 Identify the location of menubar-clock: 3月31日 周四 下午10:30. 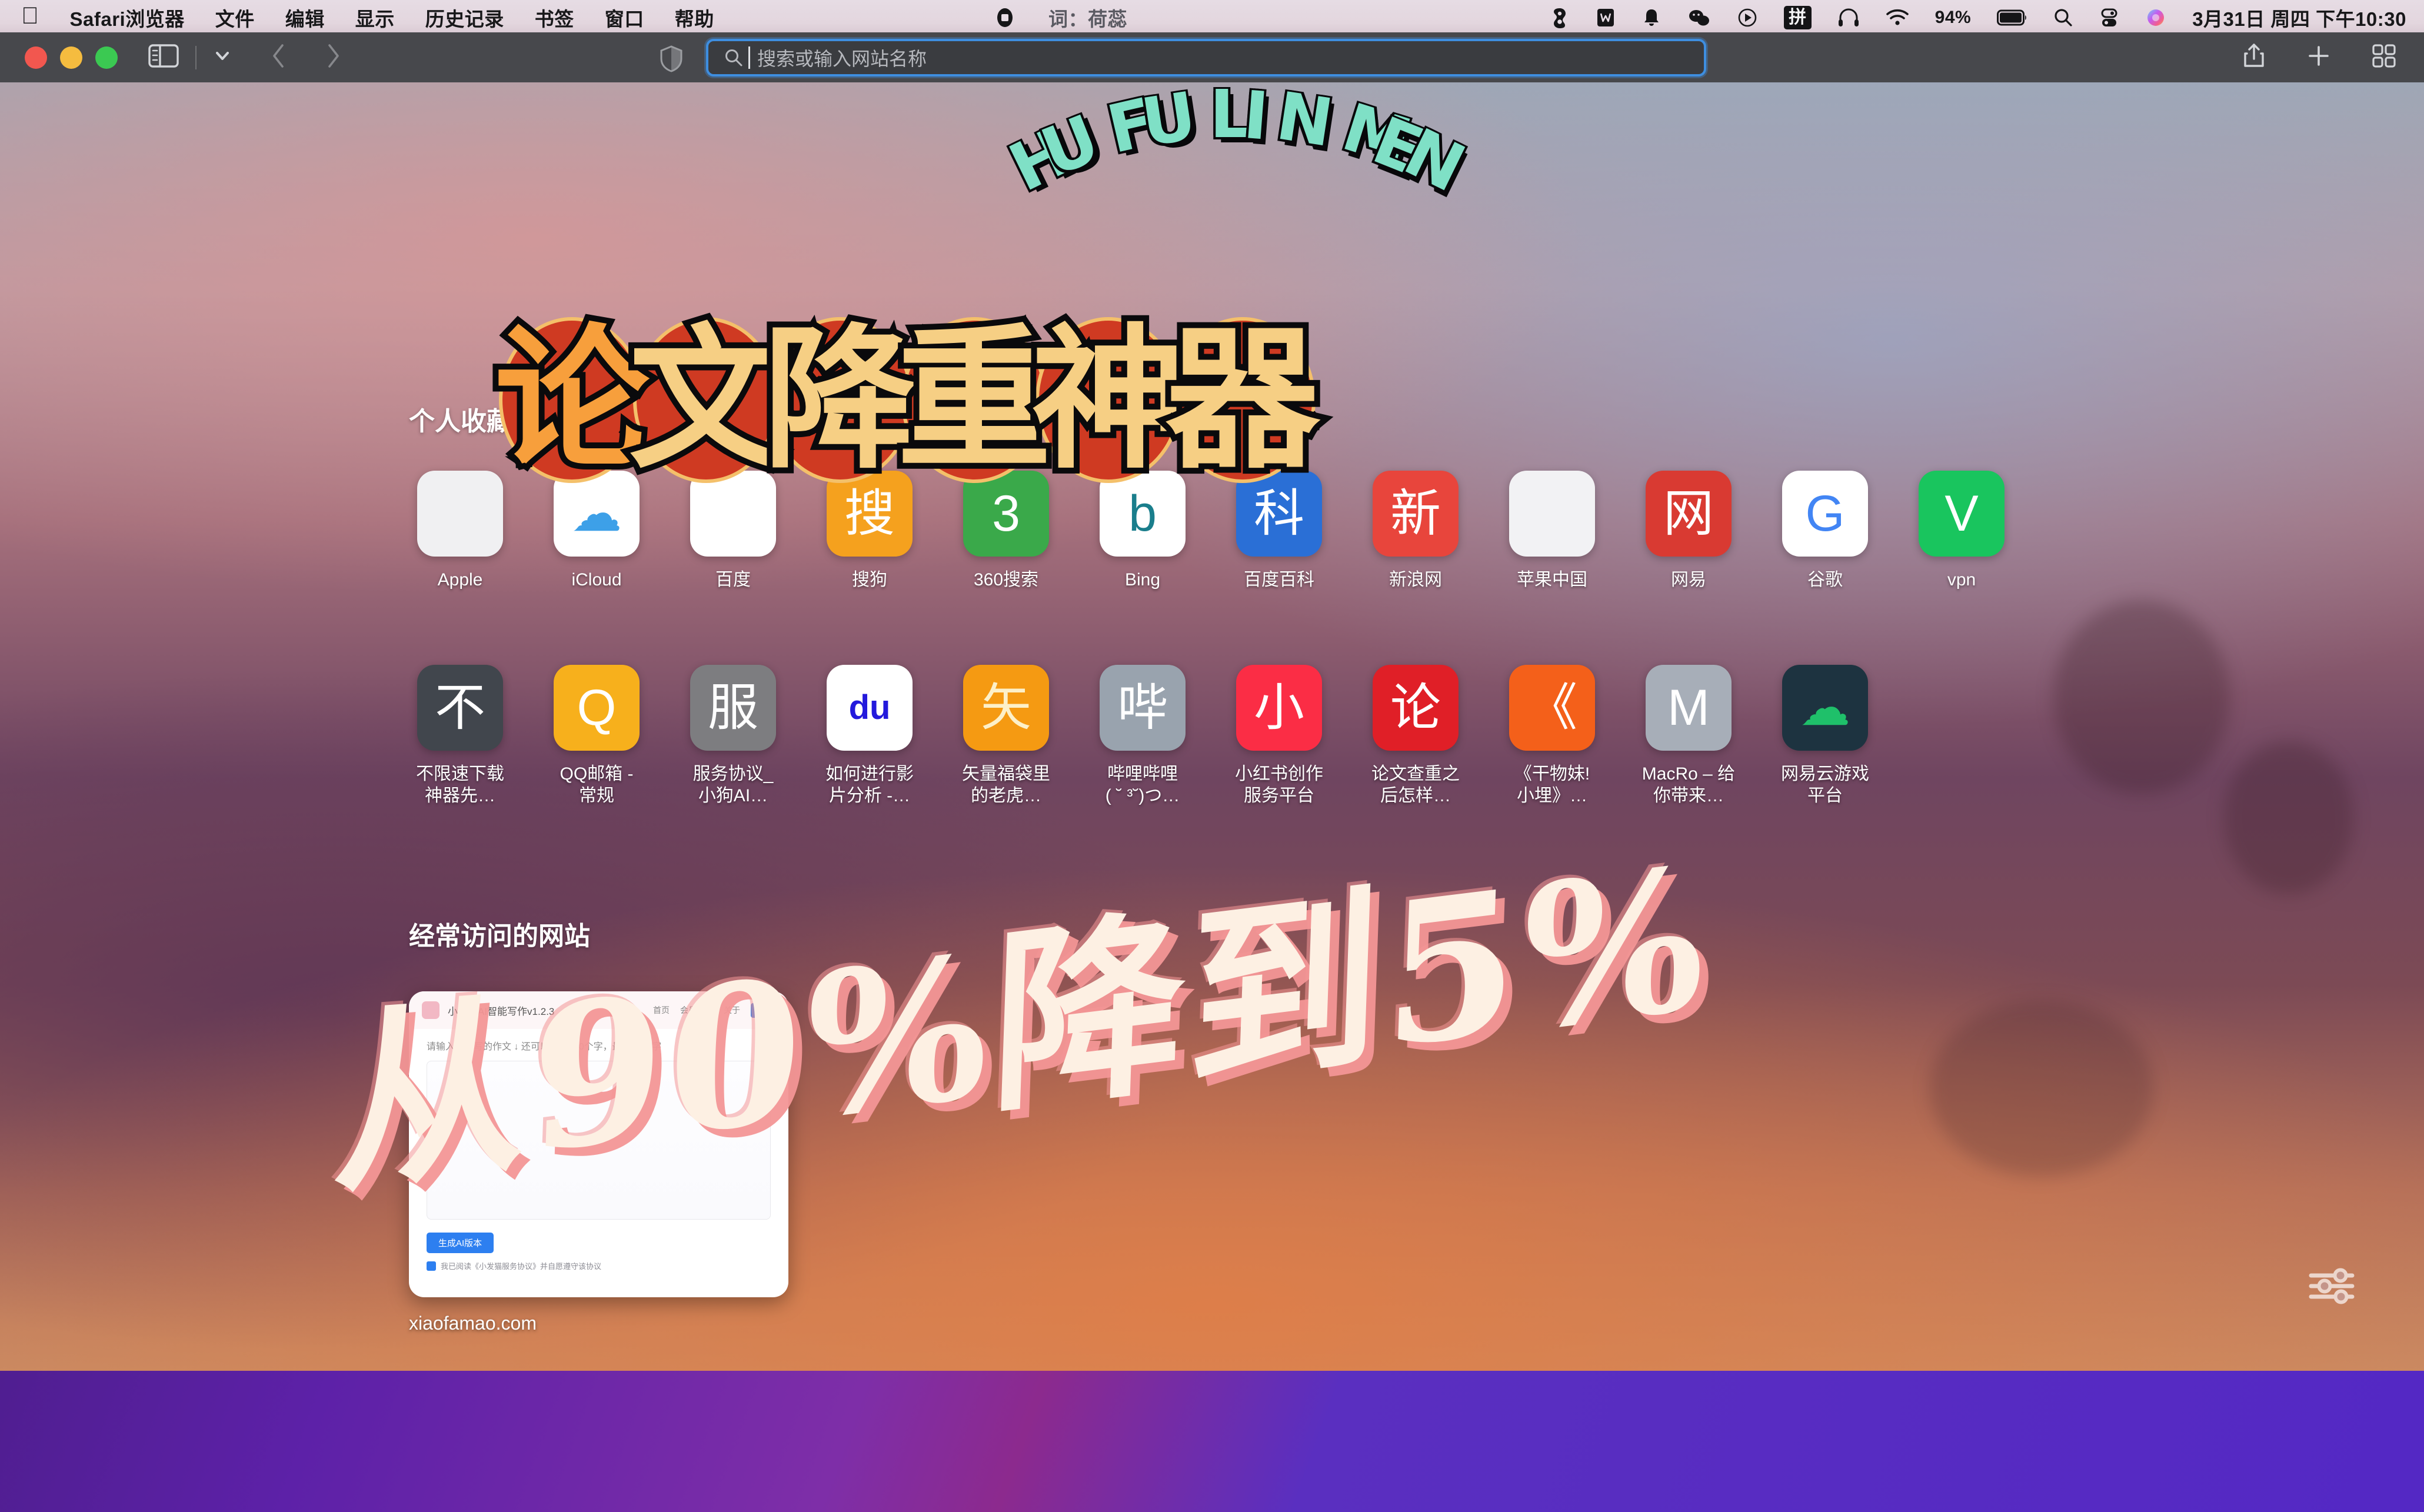
(2299, 18).